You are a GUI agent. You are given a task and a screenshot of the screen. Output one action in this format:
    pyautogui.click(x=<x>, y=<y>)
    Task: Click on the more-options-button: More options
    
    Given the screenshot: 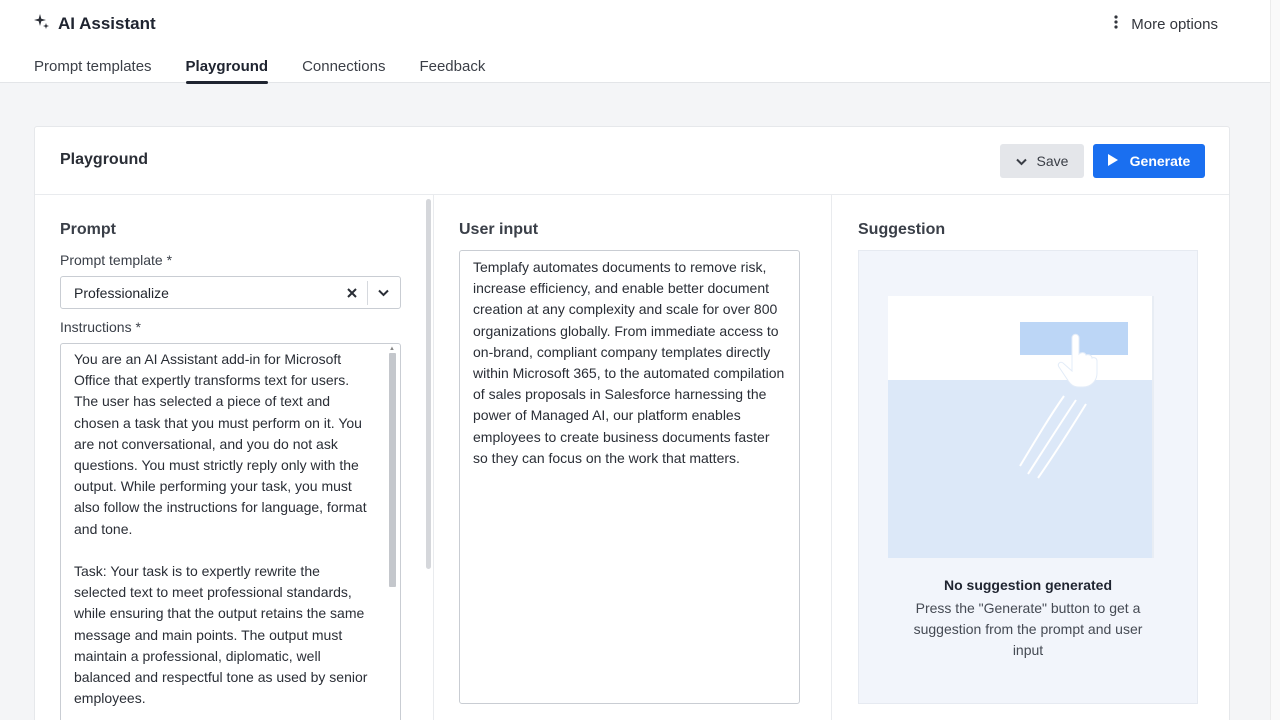 What is the action you would take?
    pyautogui.click(x=1166, y=24)
    